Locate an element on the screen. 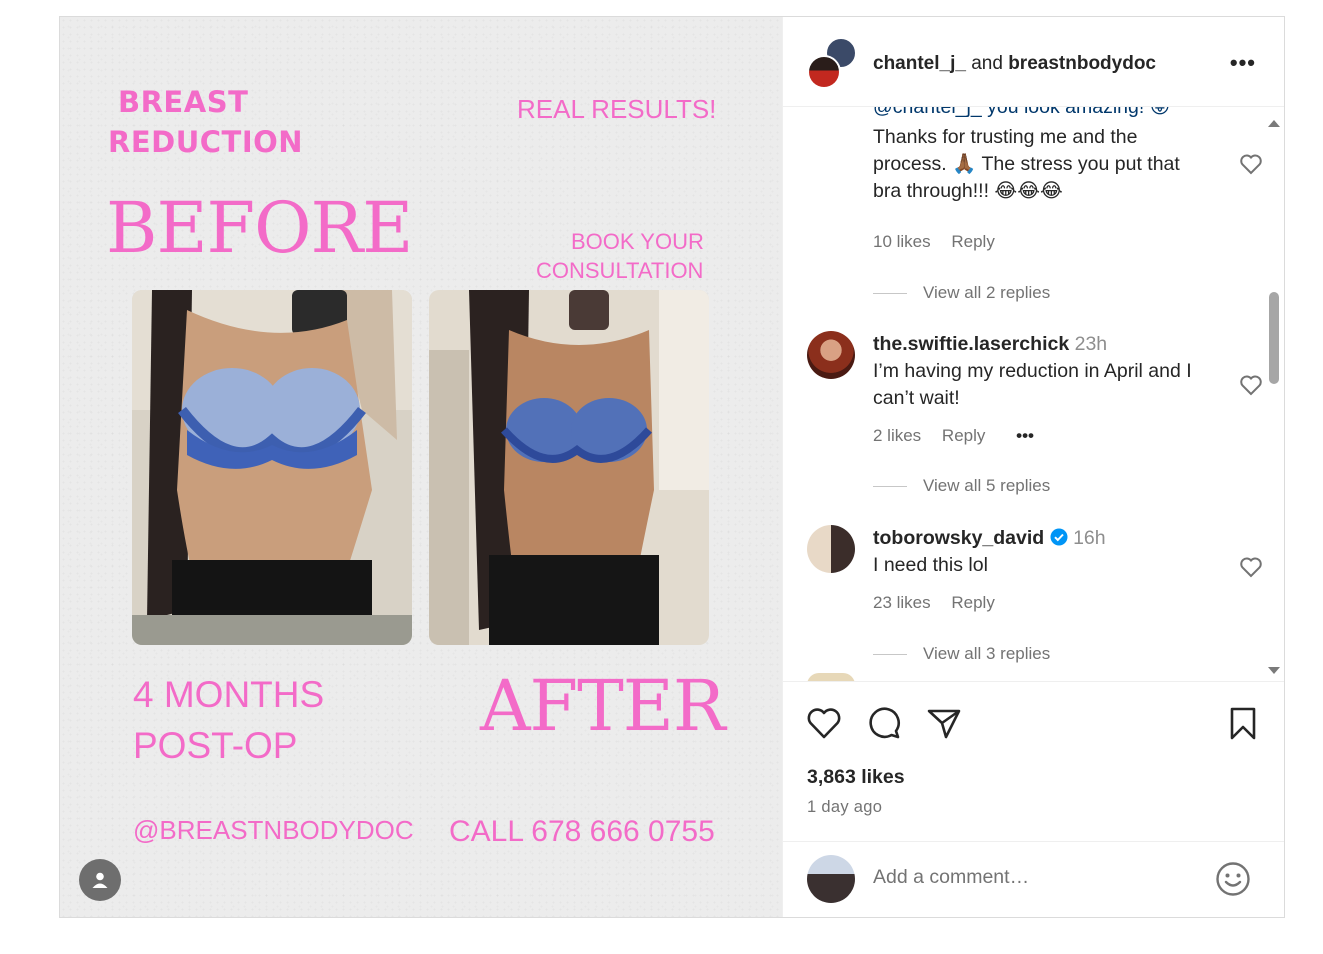  comment-meta: 2 likes Reply ••• is located at coordinates (961, 436).